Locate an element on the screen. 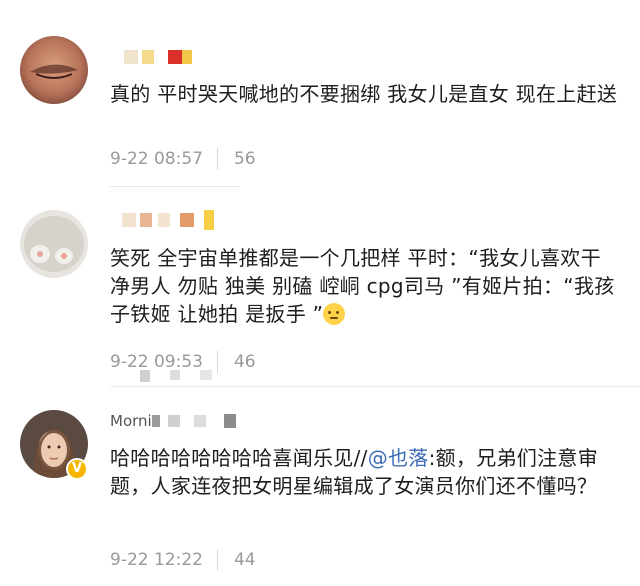 This screenshot has width=640, height=586. like-count: 46 is located at coordinates (245, 362).